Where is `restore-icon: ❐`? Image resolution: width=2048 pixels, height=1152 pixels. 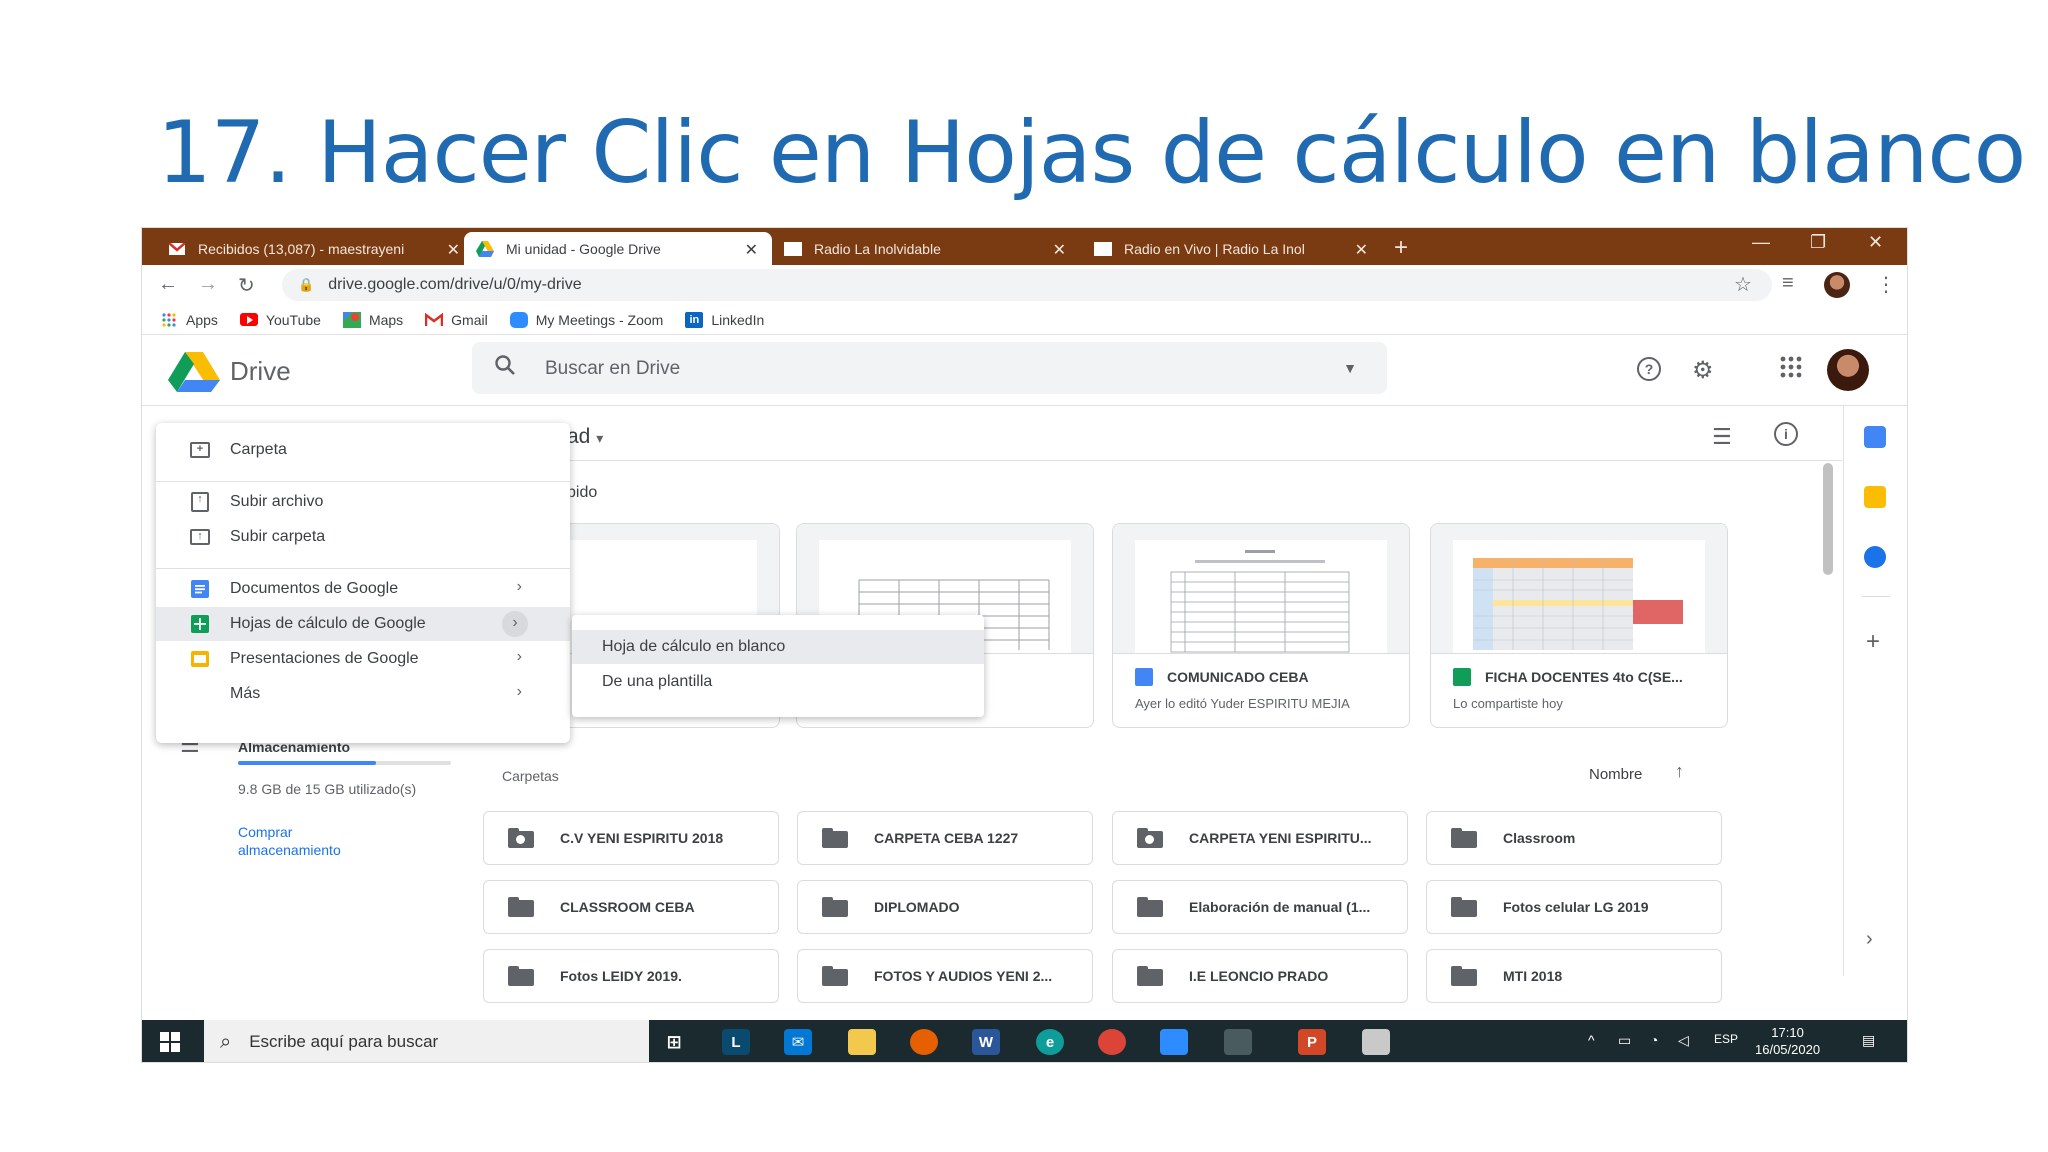 restore-icon: ❐ is located at coordinates (1818, 242).